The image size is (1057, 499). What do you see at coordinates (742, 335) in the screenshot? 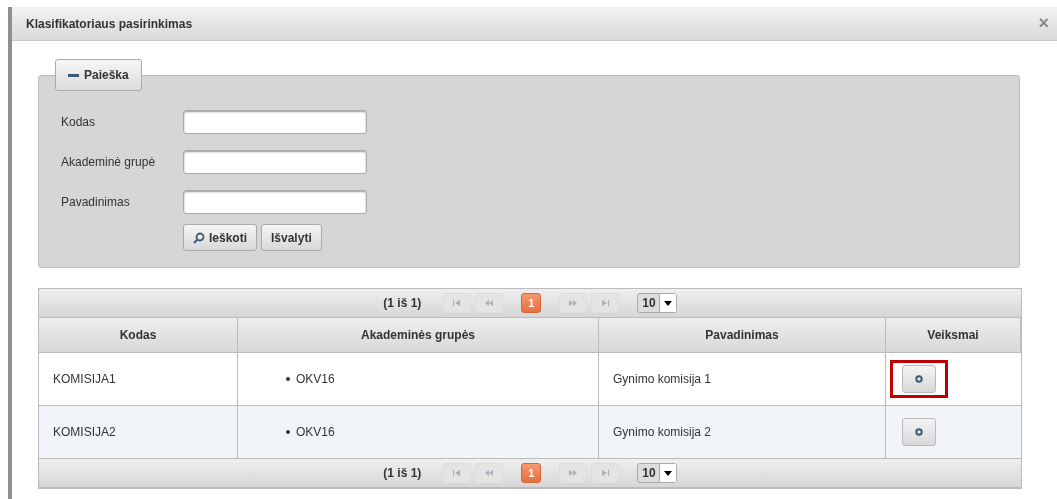
I see `column-header: Pavadinimas` at bounding box center [742, 335].